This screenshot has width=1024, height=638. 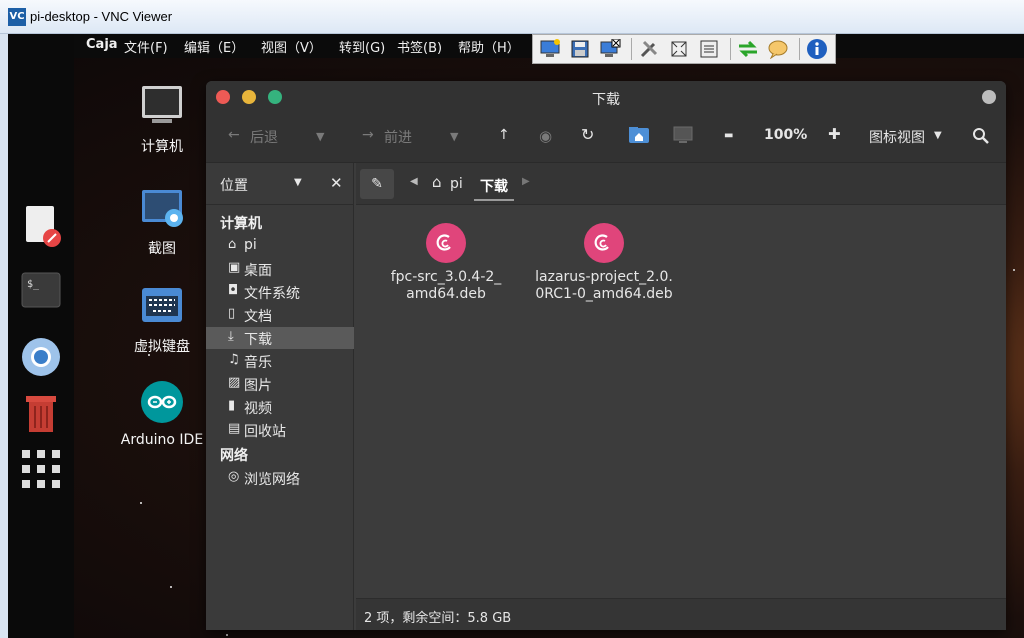 I want to click on computer-view-icon, so click(x=683, y=137).